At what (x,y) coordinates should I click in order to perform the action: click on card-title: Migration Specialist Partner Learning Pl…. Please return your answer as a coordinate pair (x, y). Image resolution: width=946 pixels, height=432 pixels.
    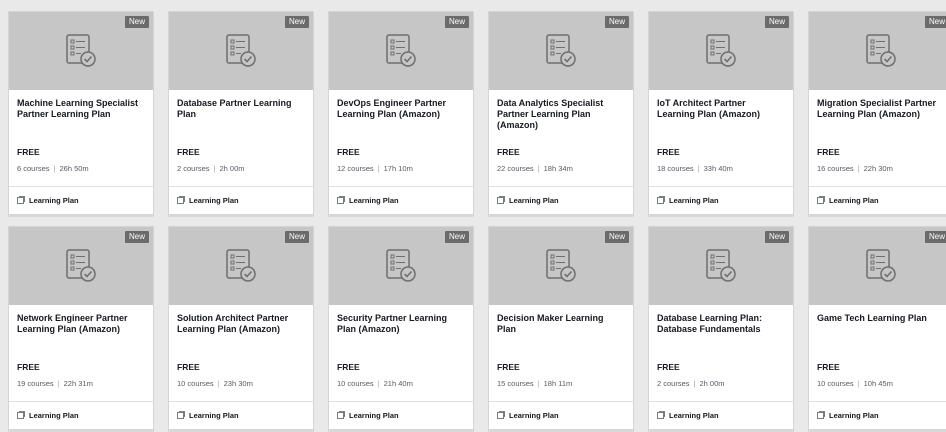
    Looking at the image, I should click on (881, 109).